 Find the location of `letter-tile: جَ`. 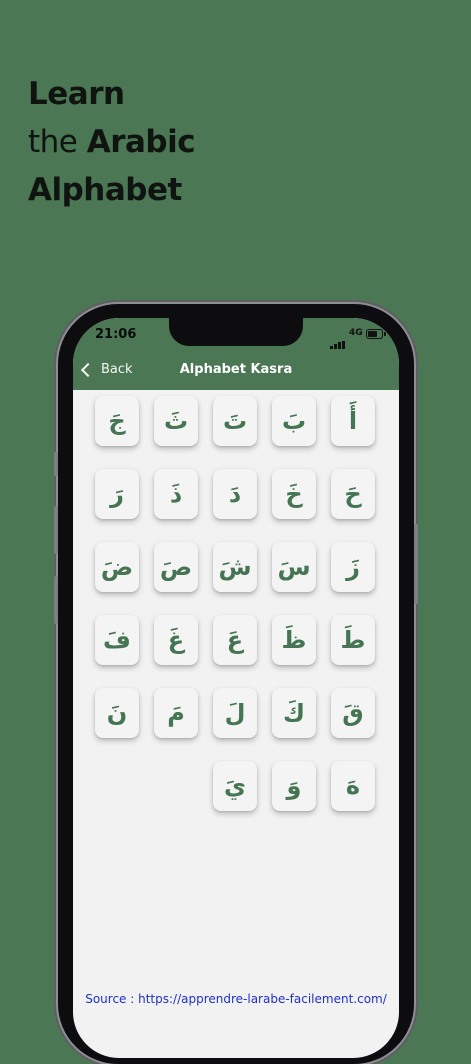

letter-tile: جَ is located at coordinates (117, 421).